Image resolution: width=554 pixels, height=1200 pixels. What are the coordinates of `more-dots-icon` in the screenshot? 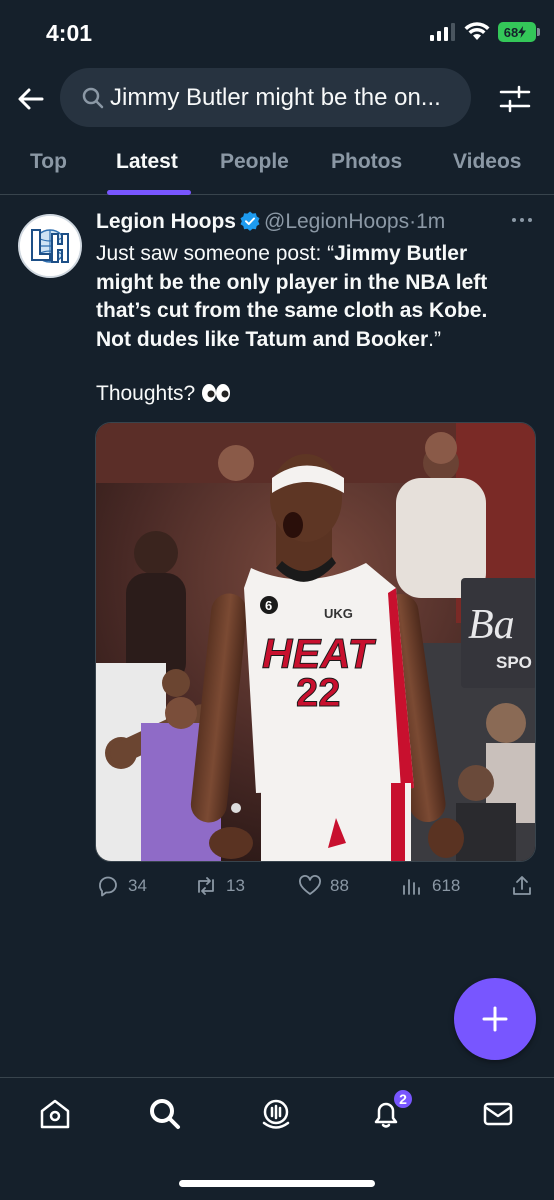 It's located at (522, 220).